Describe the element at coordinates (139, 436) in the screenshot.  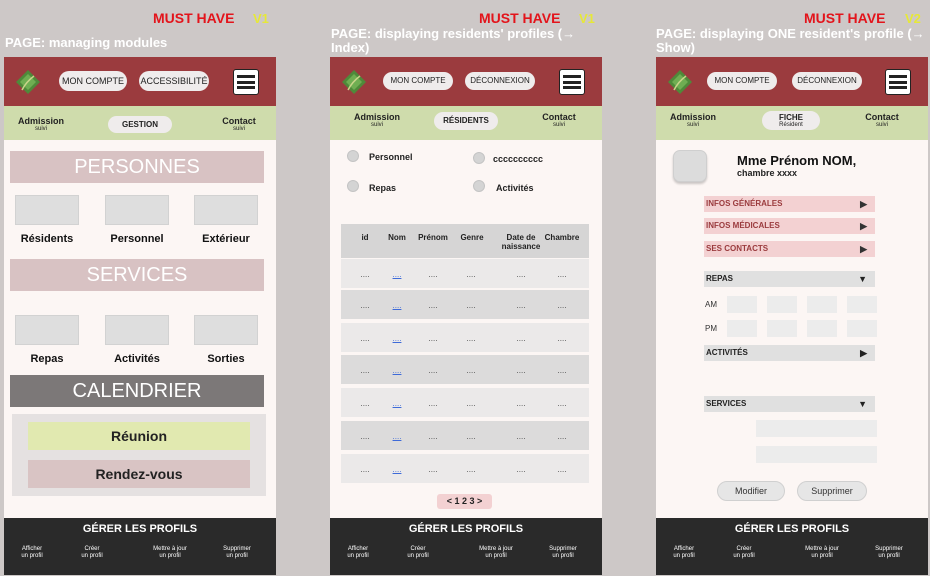
I see `reunion-button: Réunion` at that location.